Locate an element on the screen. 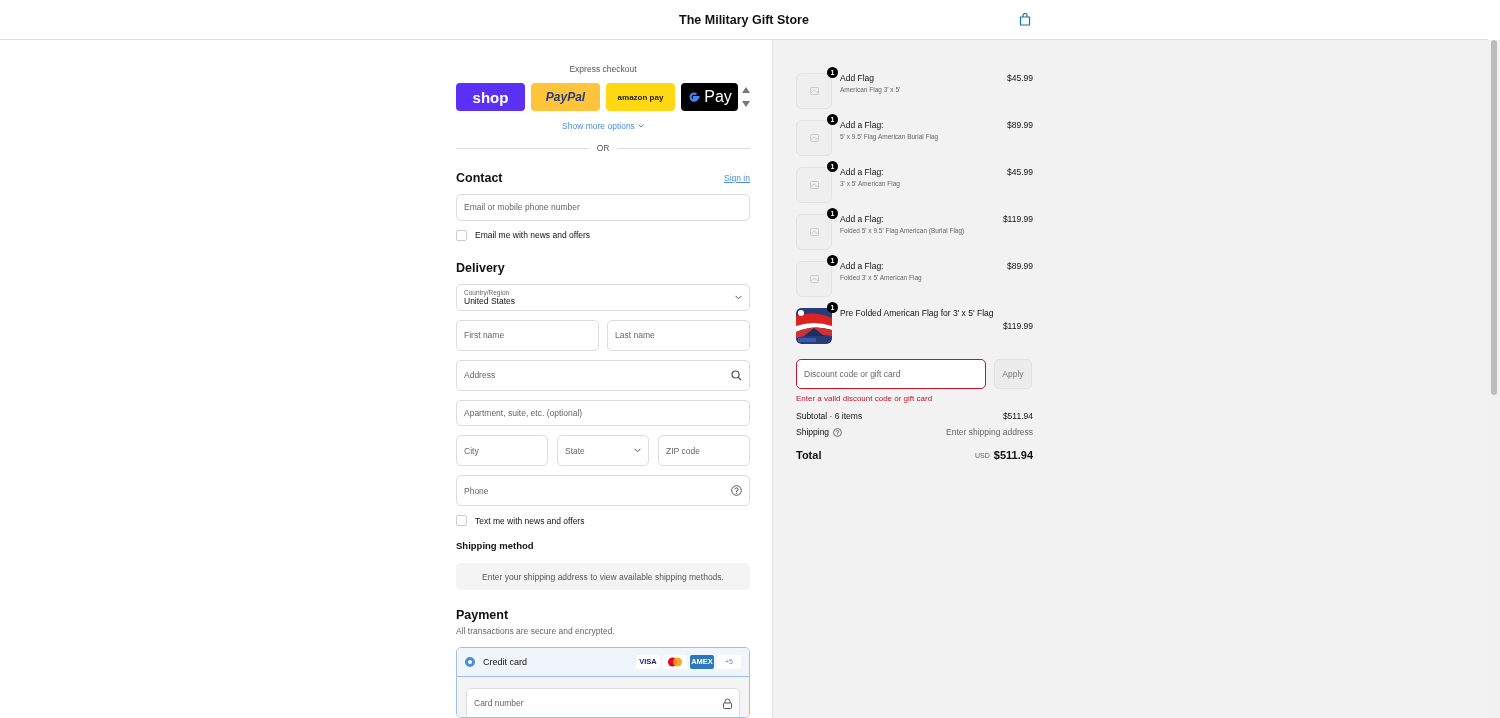 The height and width of the screenshot is (718, 1500). paypal-button: PayPal is located at coordinates (565, 97).